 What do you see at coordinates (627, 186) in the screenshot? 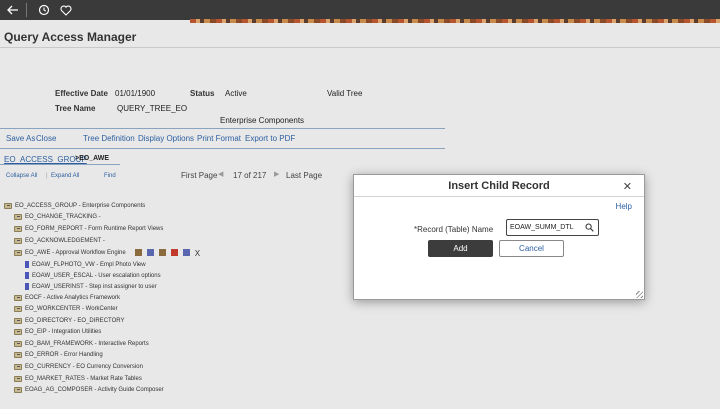
I see `close-icon: ✕` at bounding box center [627, 186].